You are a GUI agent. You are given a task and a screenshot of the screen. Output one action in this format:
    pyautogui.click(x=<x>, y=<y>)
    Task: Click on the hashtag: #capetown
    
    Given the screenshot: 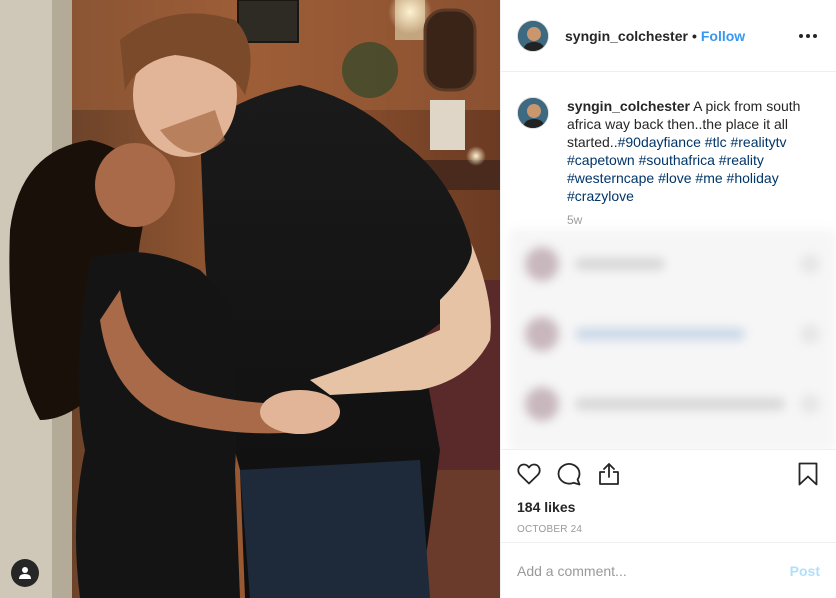 What is the action you would take?
    pyautogui.click(x=601, y=160)
    